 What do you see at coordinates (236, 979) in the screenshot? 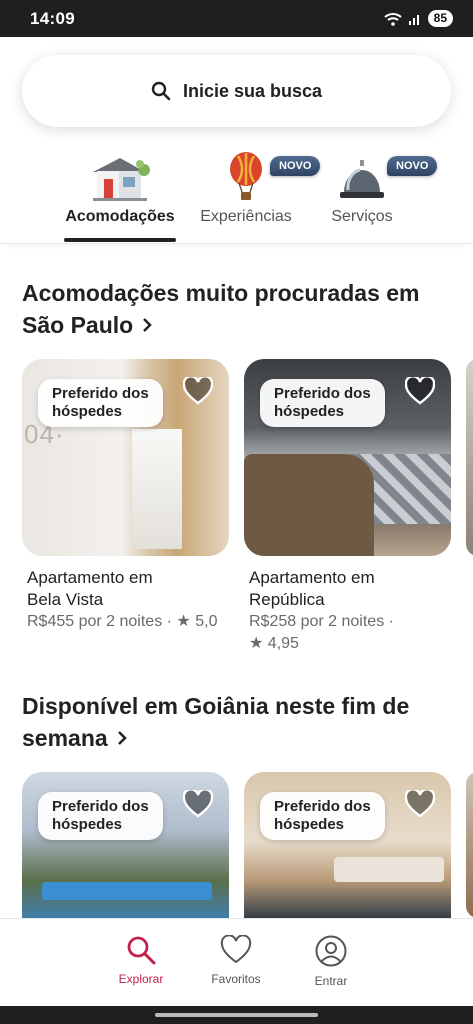
I see `nav-favoritos-label: Favoritos` at bounding box center [236, 979].